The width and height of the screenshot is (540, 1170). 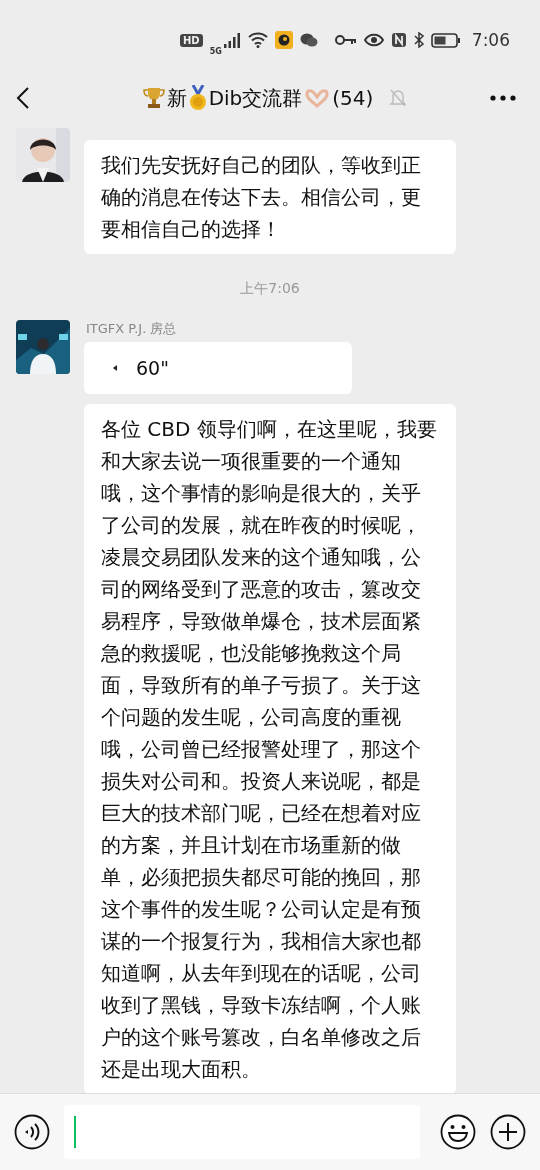 I want to click on back-button, so click(x=23, y=98).